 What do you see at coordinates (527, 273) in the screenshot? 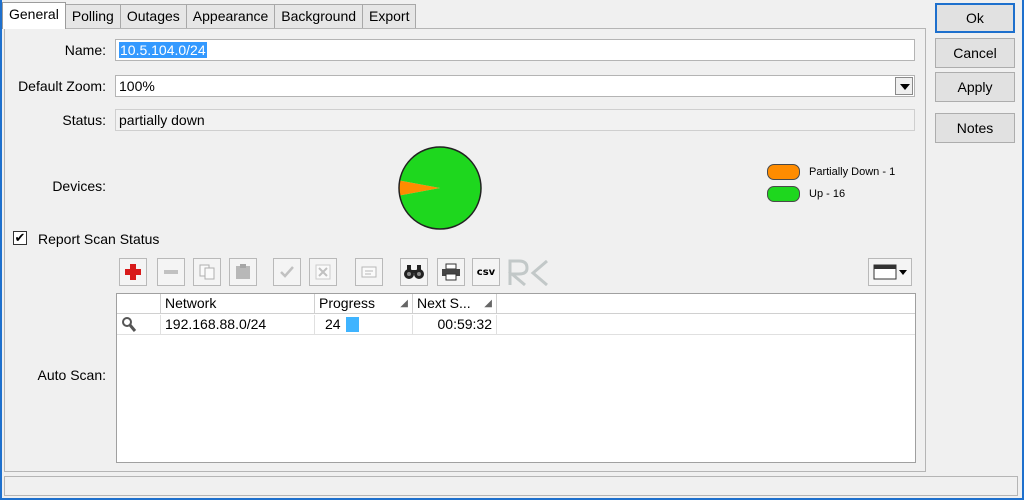
I see `rk-logo-icon` at bounding box center [527, 273].